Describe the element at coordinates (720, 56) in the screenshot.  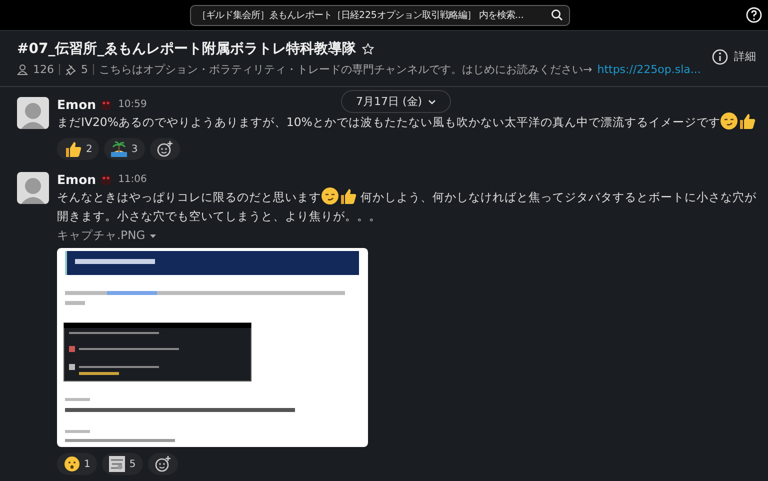
I see `info-icon` at that location.